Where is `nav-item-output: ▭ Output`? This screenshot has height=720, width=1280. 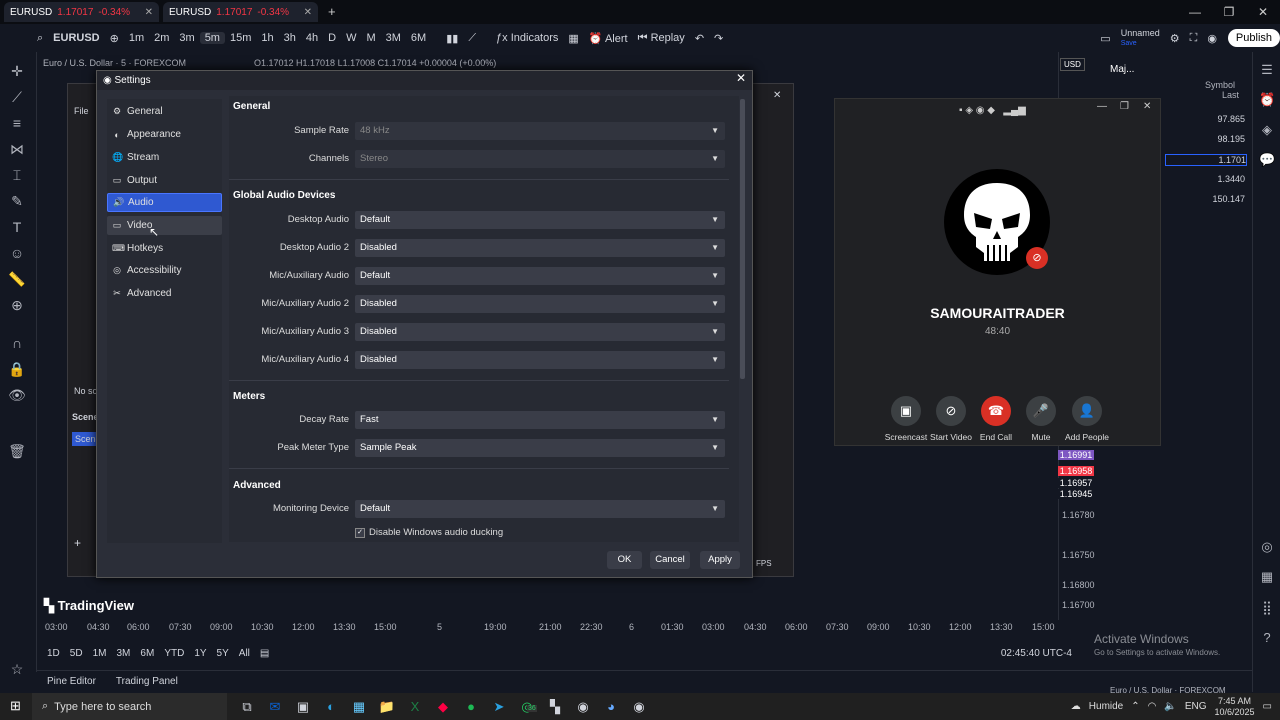
nav-item-output: ▭ Output is located at coordinates (164, 180).